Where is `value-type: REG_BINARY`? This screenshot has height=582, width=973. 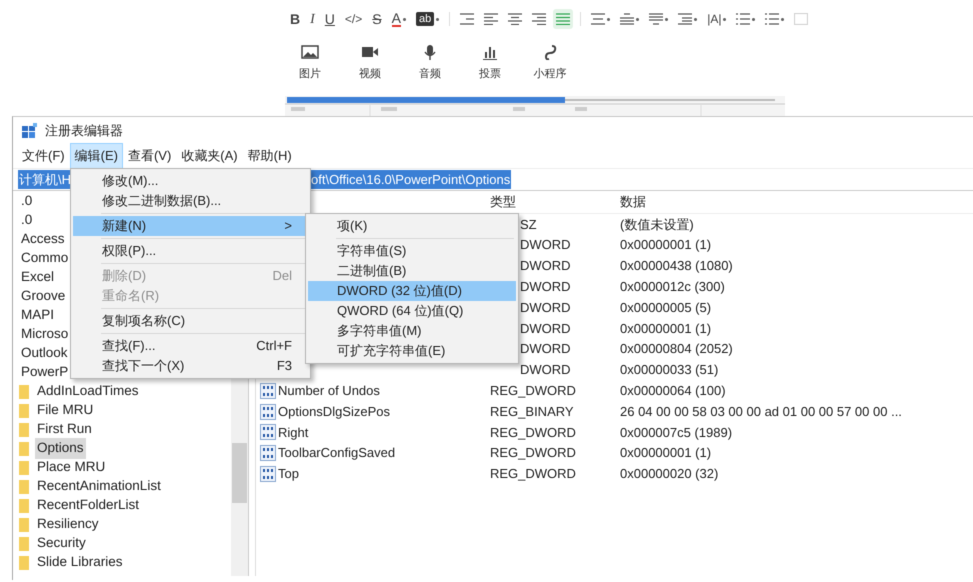
value-type: REG_BINARY is located at coordinates (532, 411).